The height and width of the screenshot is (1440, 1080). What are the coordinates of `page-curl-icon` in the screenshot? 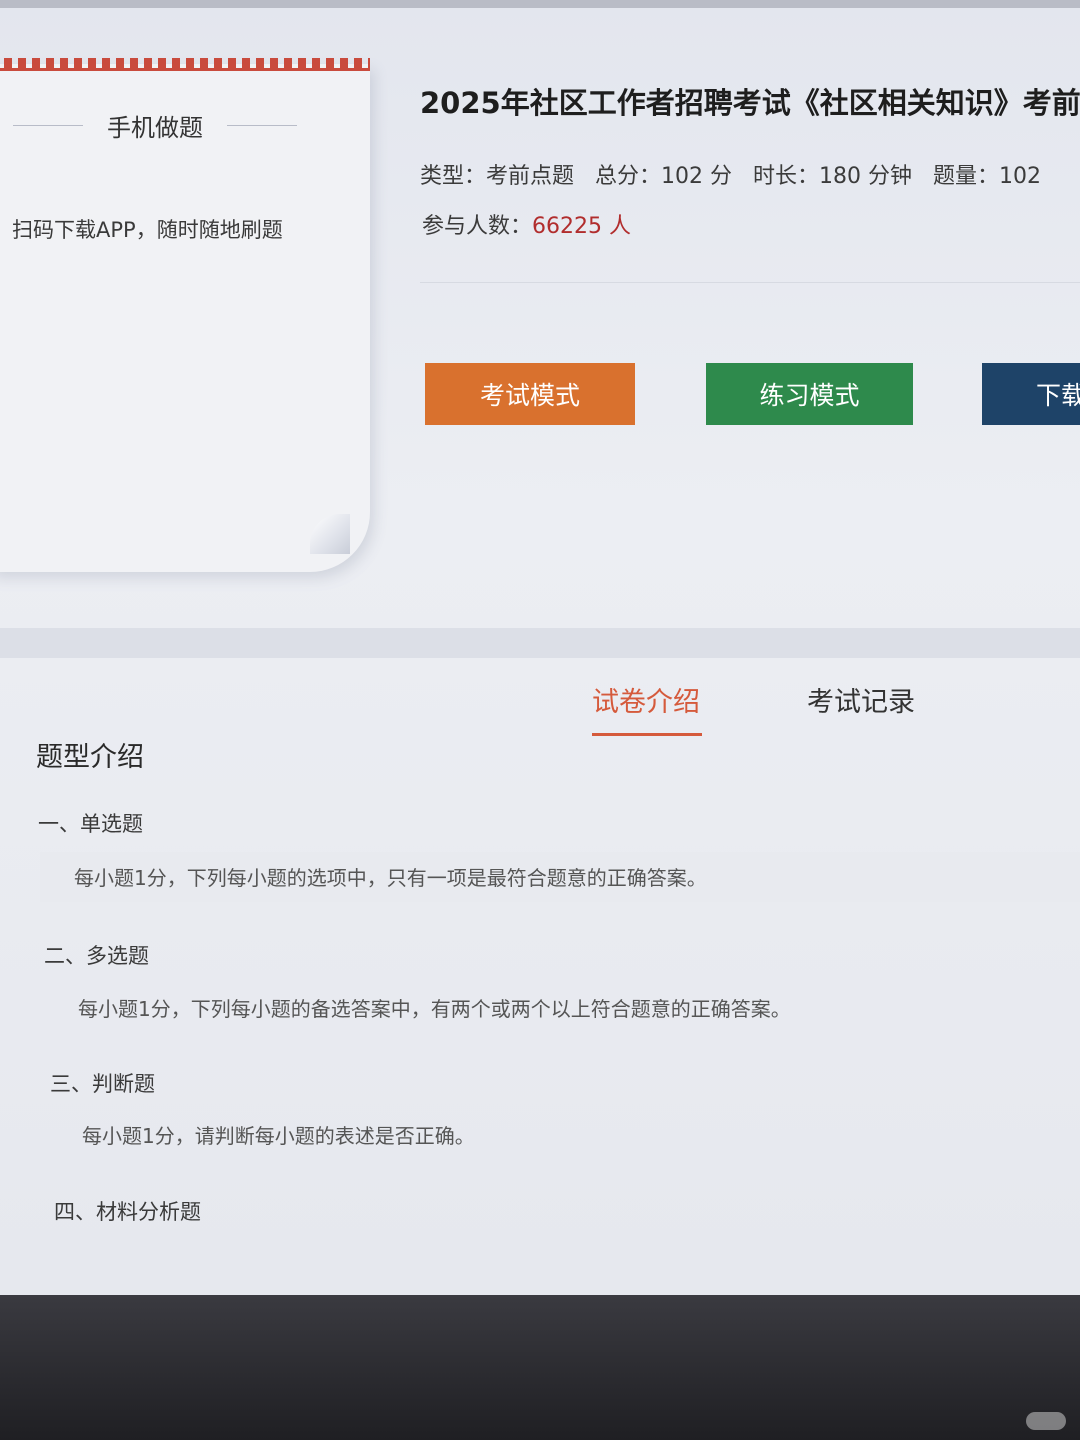 It's located at (330, 534).